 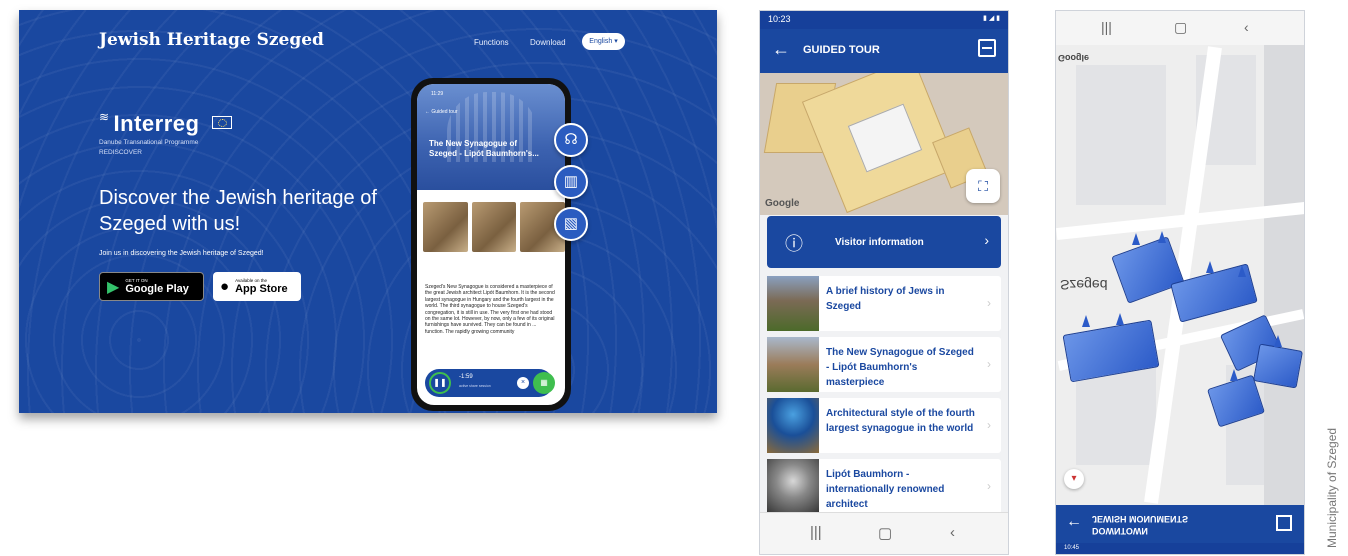 What do you see at coordinates (841, 50) in the screenshot?
I see `app-bar-title: GUIDED TOUR` at bounding box center [841, 50].